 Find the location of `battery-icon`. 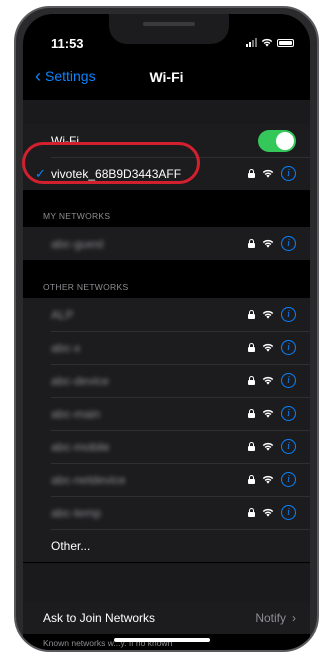

battery-icon is located at coordinates (285, 42).